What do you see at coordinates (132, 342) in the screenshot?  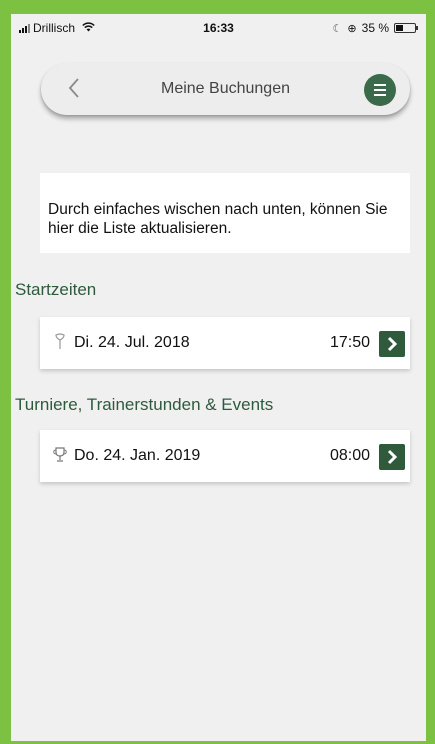 I see `booking-date: Di. 24. Jul. 2018` at bounding box center [132, 342].